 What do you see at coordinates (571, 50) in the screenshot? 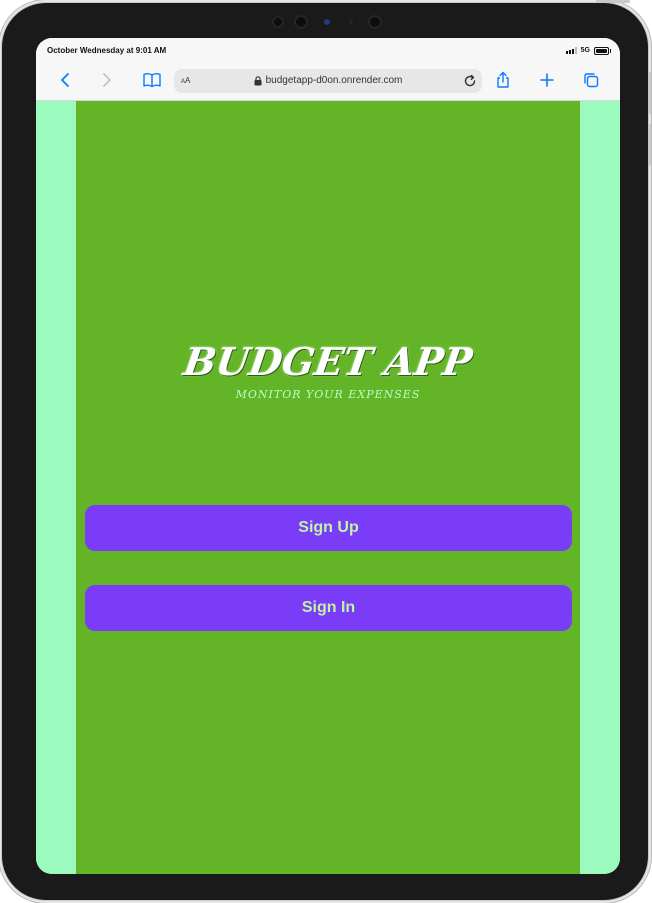
I see `signal-icon` at bounding box center [571, 50].